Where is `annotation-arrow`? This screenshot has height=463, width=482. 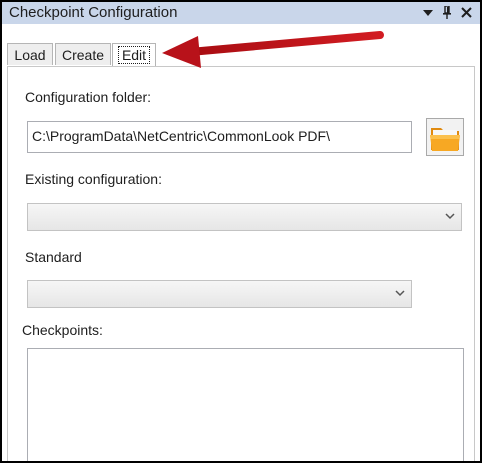
annotation-arrow is located at coordinates (273, 49).